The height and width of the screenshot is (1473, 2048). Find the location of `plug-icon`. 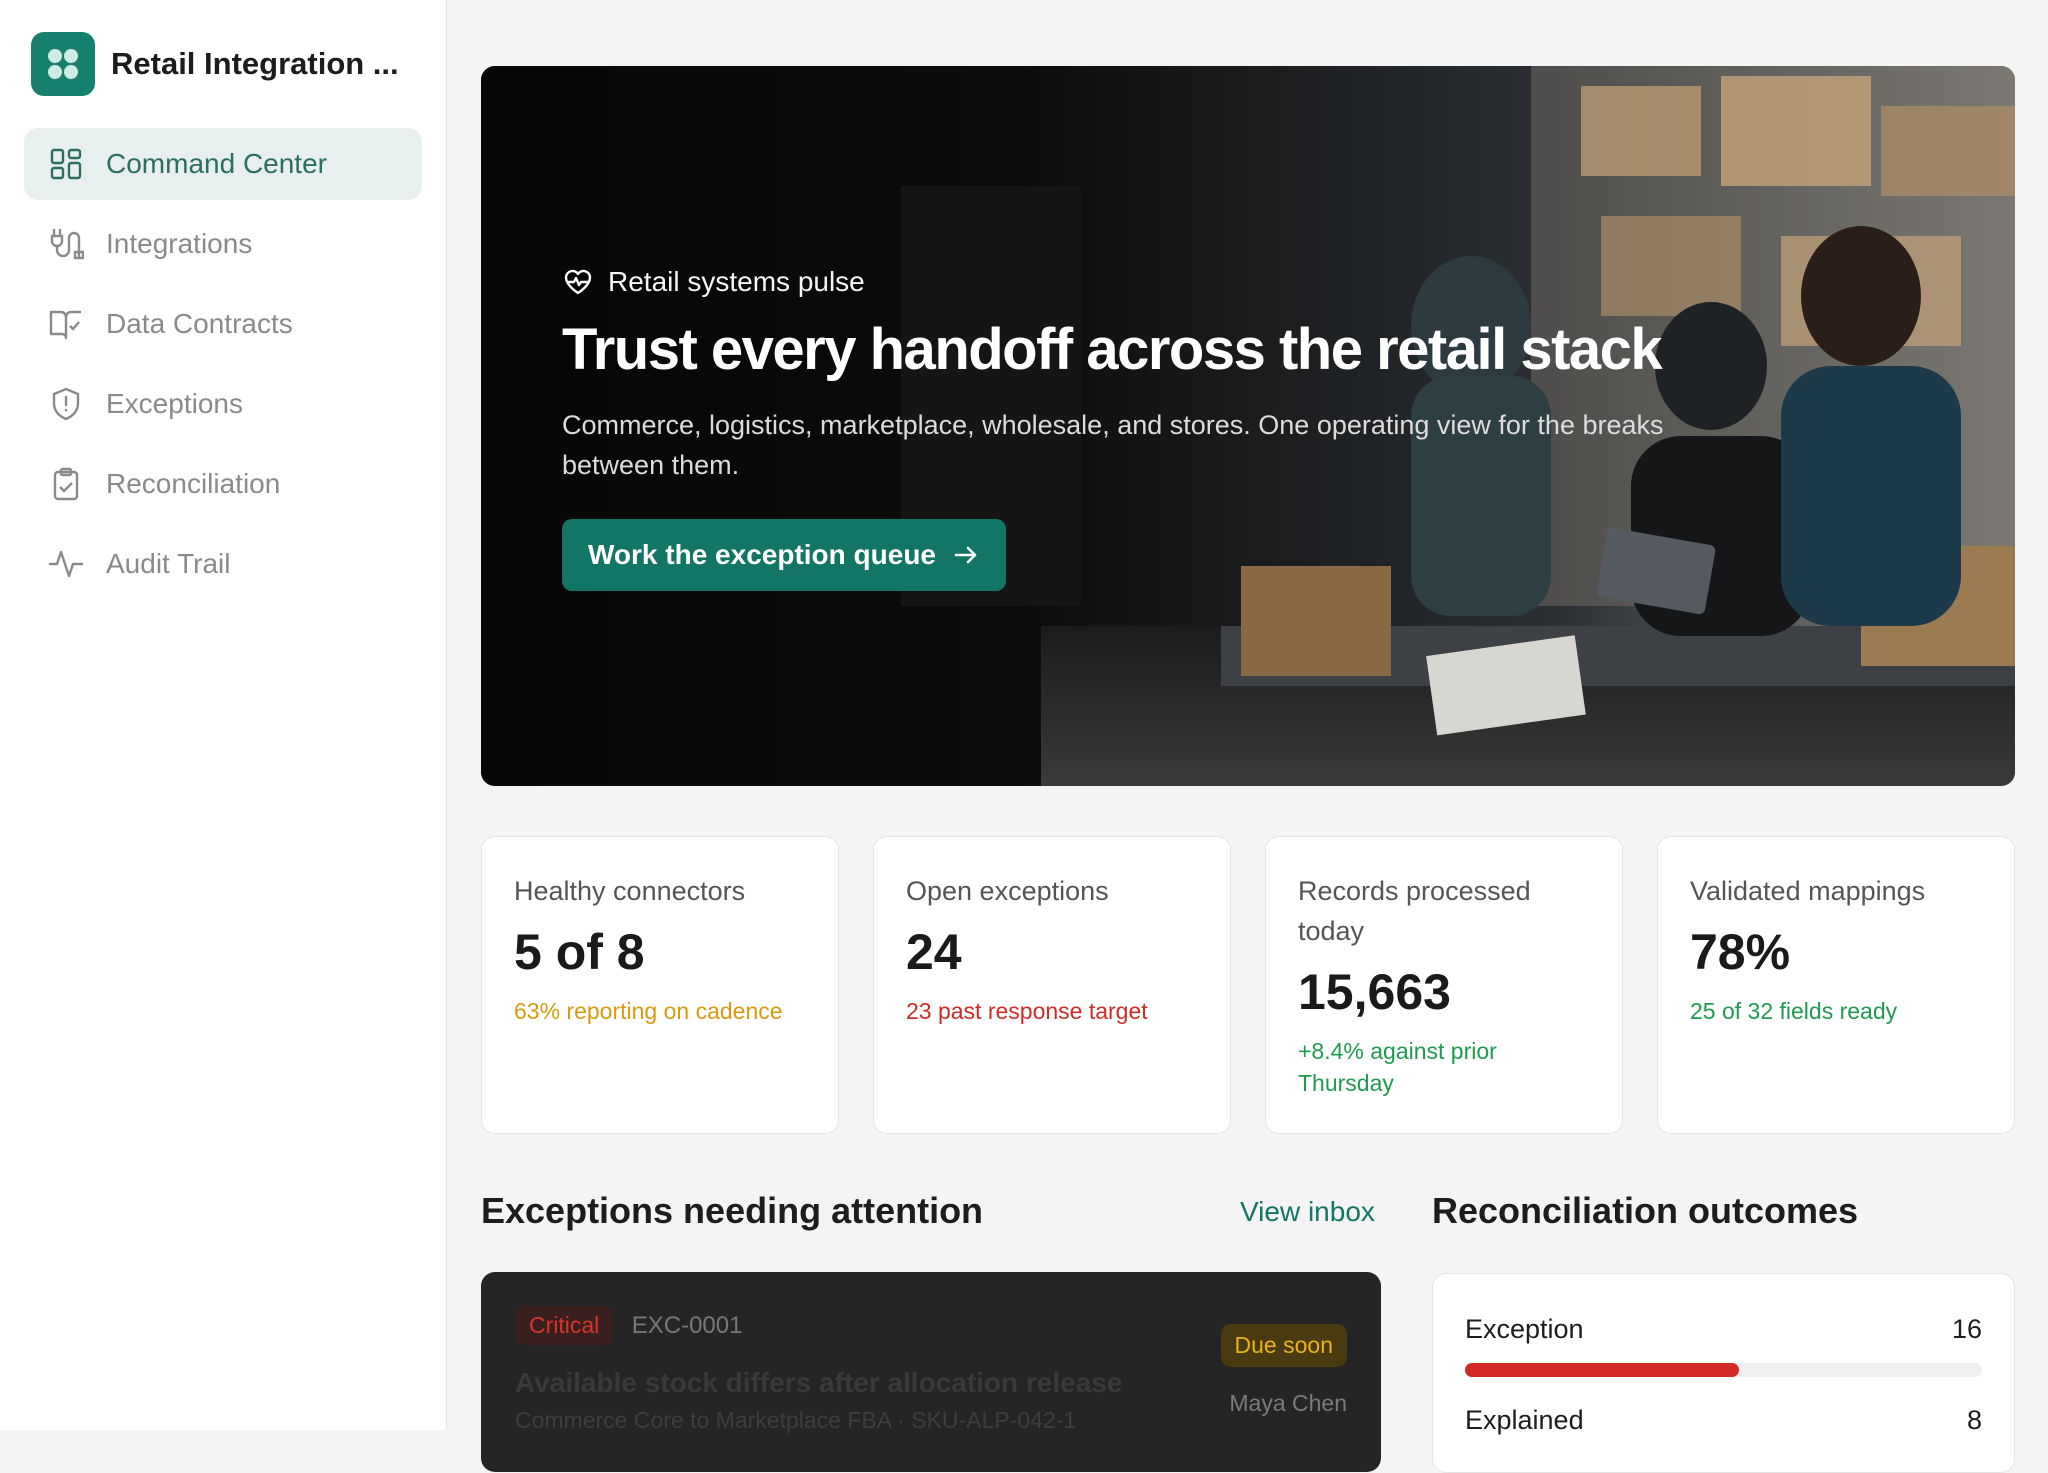

plug-icon is located at coordinates (66, 244).